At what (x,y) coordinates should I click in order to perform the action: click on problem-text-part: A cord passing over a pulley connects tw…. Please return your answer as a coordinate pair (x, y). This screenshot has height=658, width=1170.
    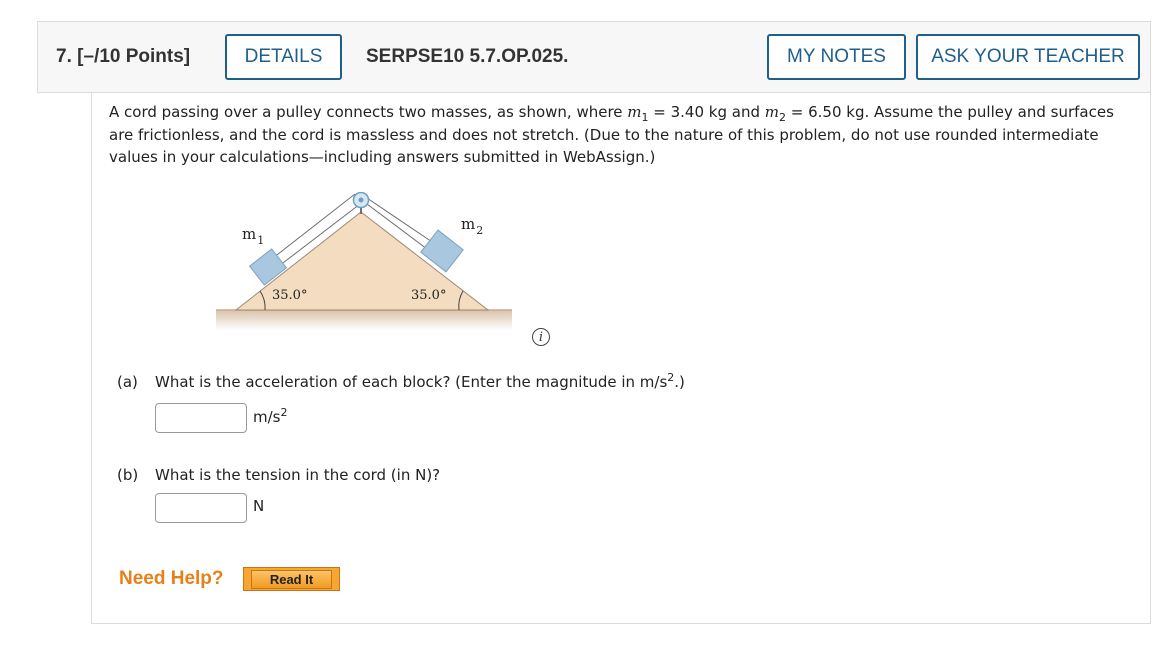
    Looking at the image, I should click on (368, 112).